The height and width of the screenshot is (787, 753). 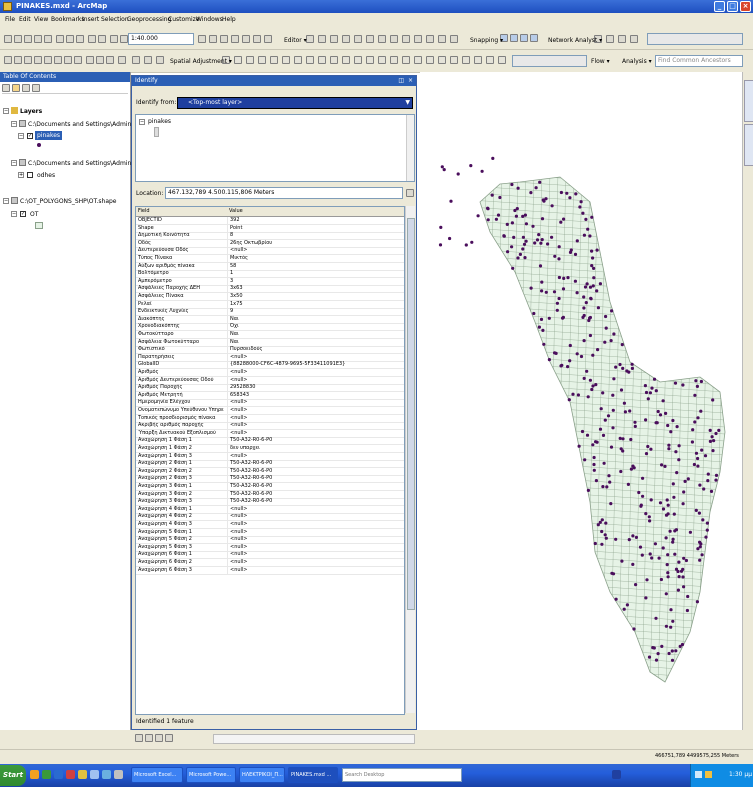 I want to click on layer-odhes: odhes, so click(x=46, y=175).